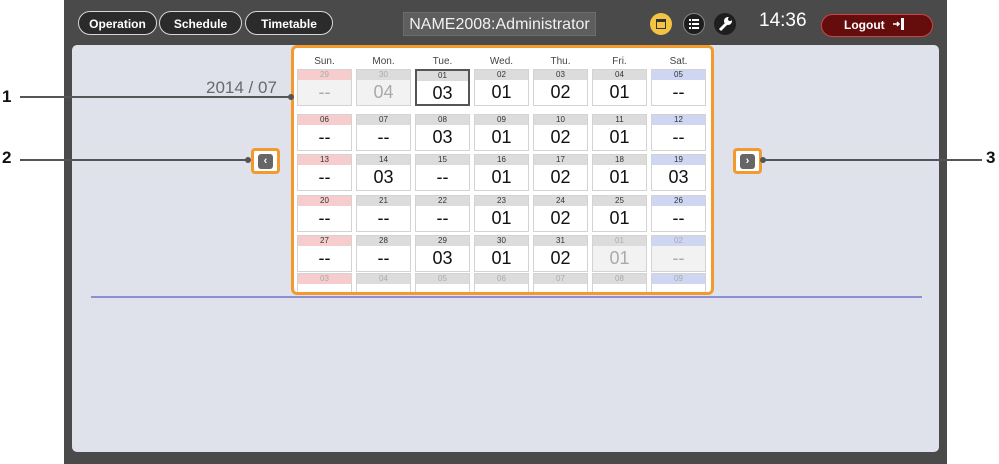 Image resolution: width=999 pixels, height=464 pixels. I want to click on weekday-header: Thu., so click(560, 61).